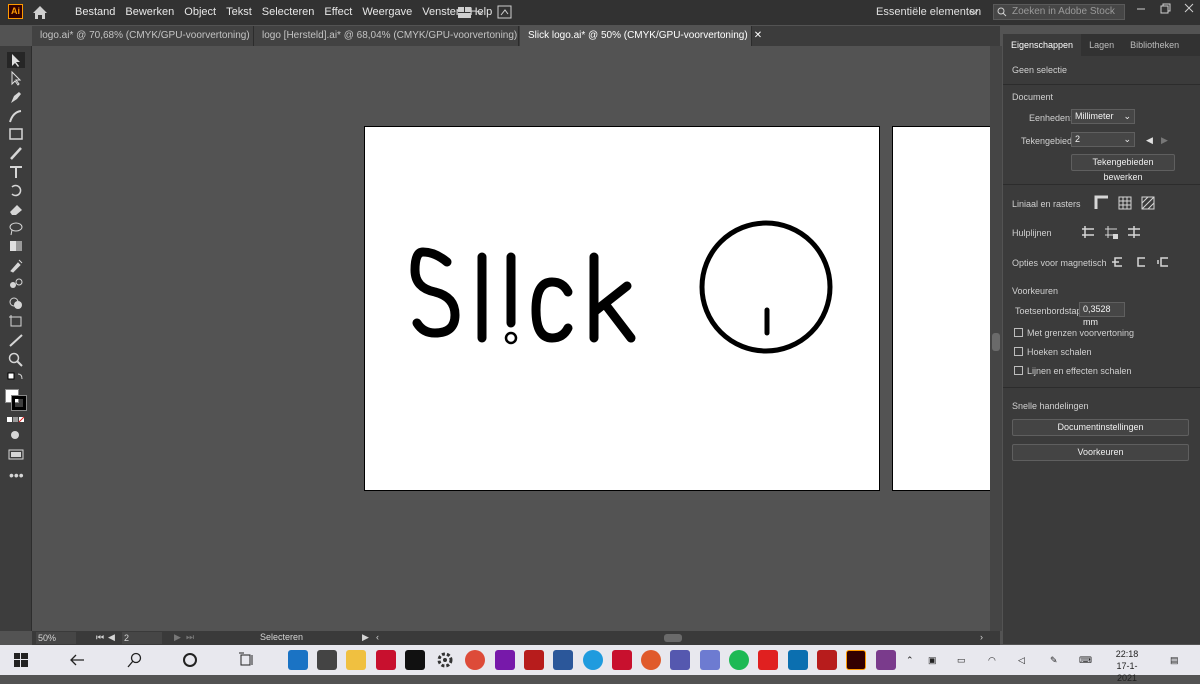 This screenshot has height=684, width=1200. Describe the element at coordinates (1103, 139) in the screenshot. I see `artboard-select: 2 ⌄` at that location.